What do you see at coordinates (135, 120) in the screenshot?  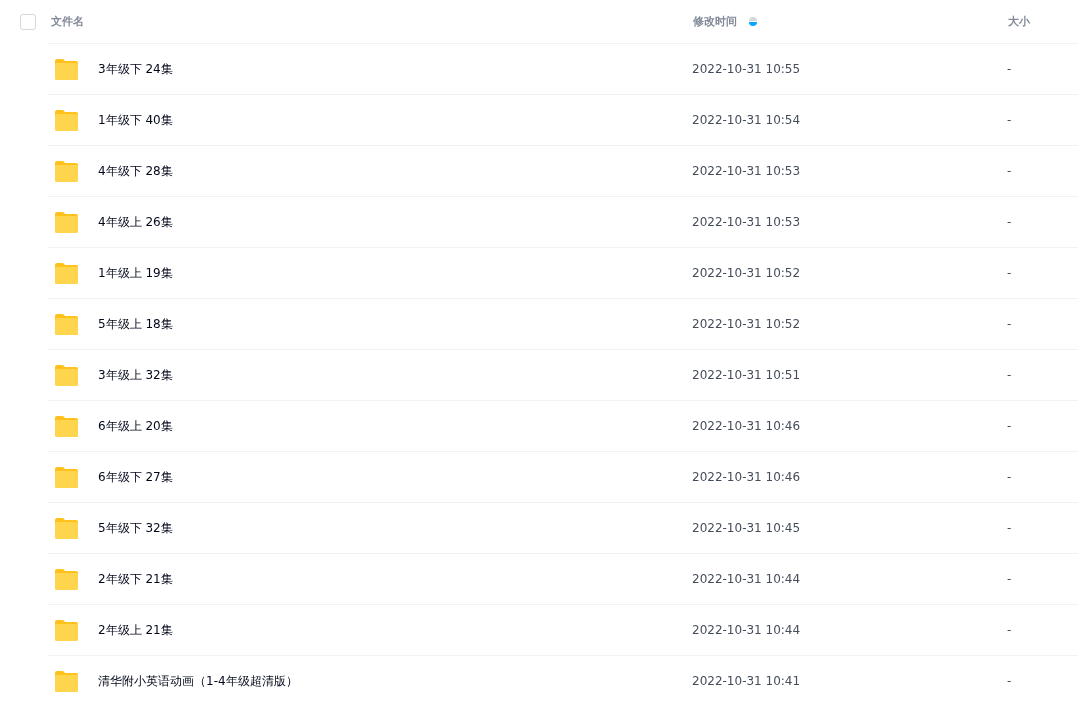 I see `folder-name: 1年级下 40集` at bounding box center [135, 120].